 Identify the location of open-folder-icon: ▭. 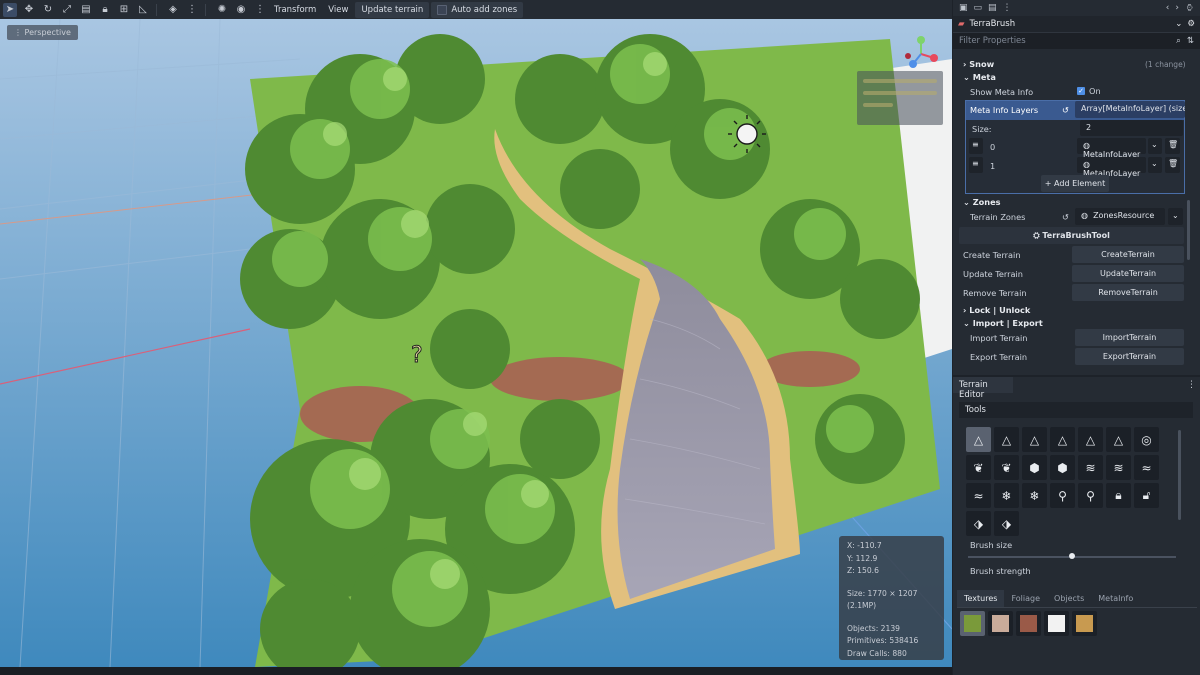
(978, 8).